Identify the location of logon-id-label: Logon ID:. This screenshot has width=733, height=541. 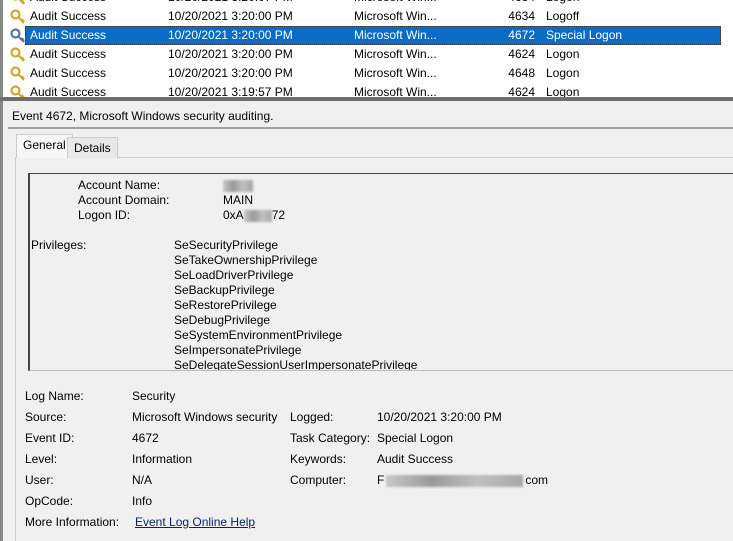
(104, 215).